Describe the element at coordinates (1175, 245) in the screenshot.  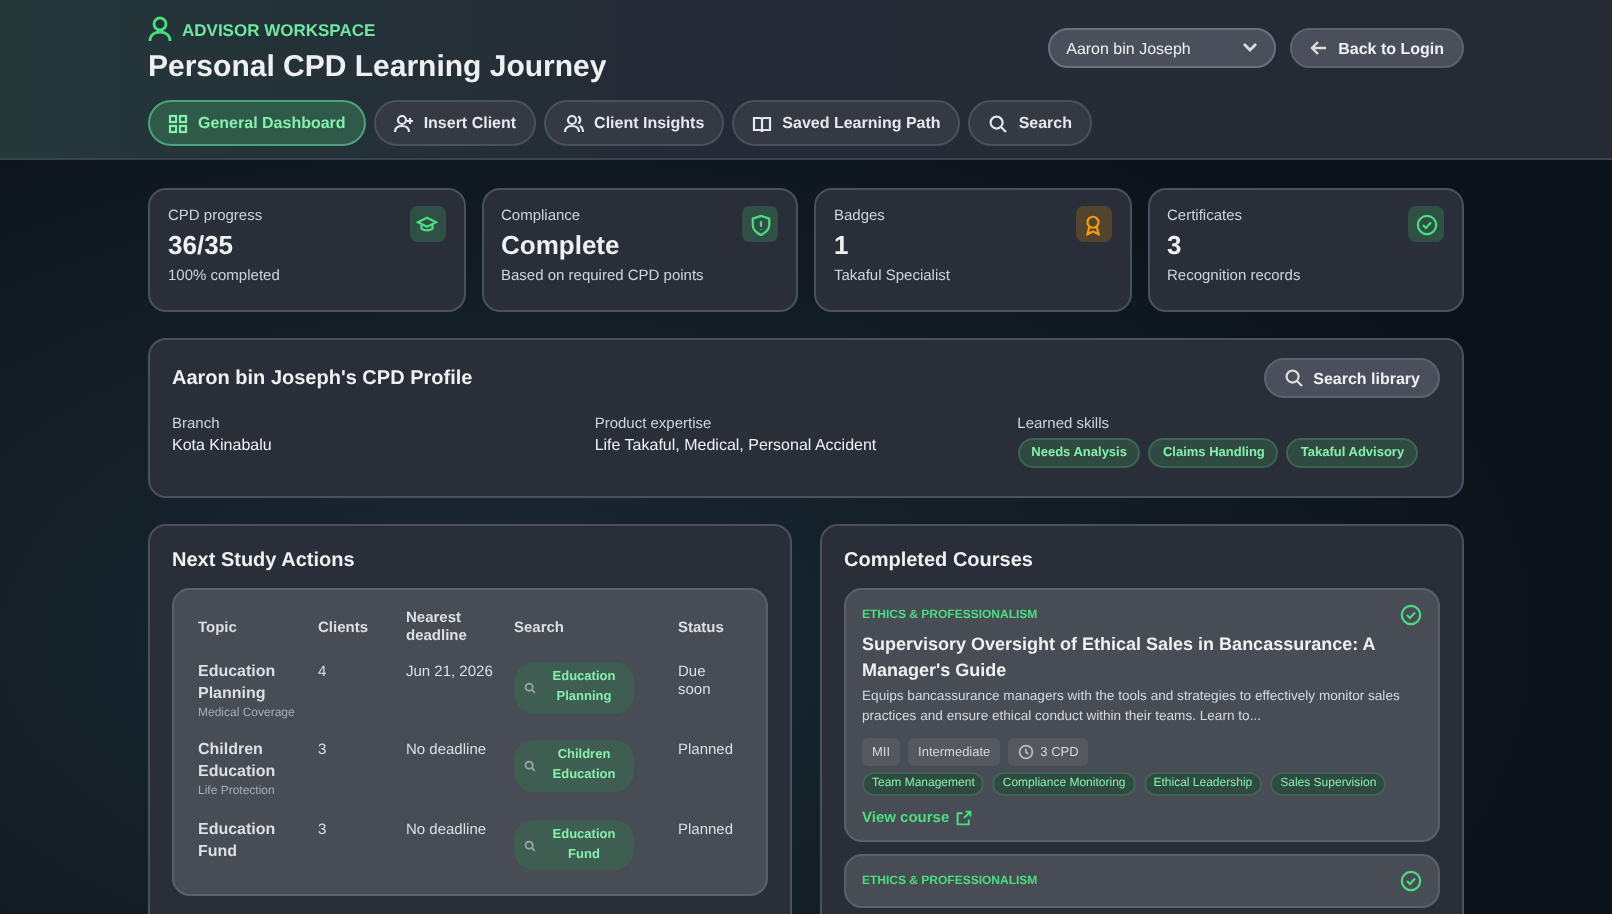
I see `stat-value: 3` at that location.